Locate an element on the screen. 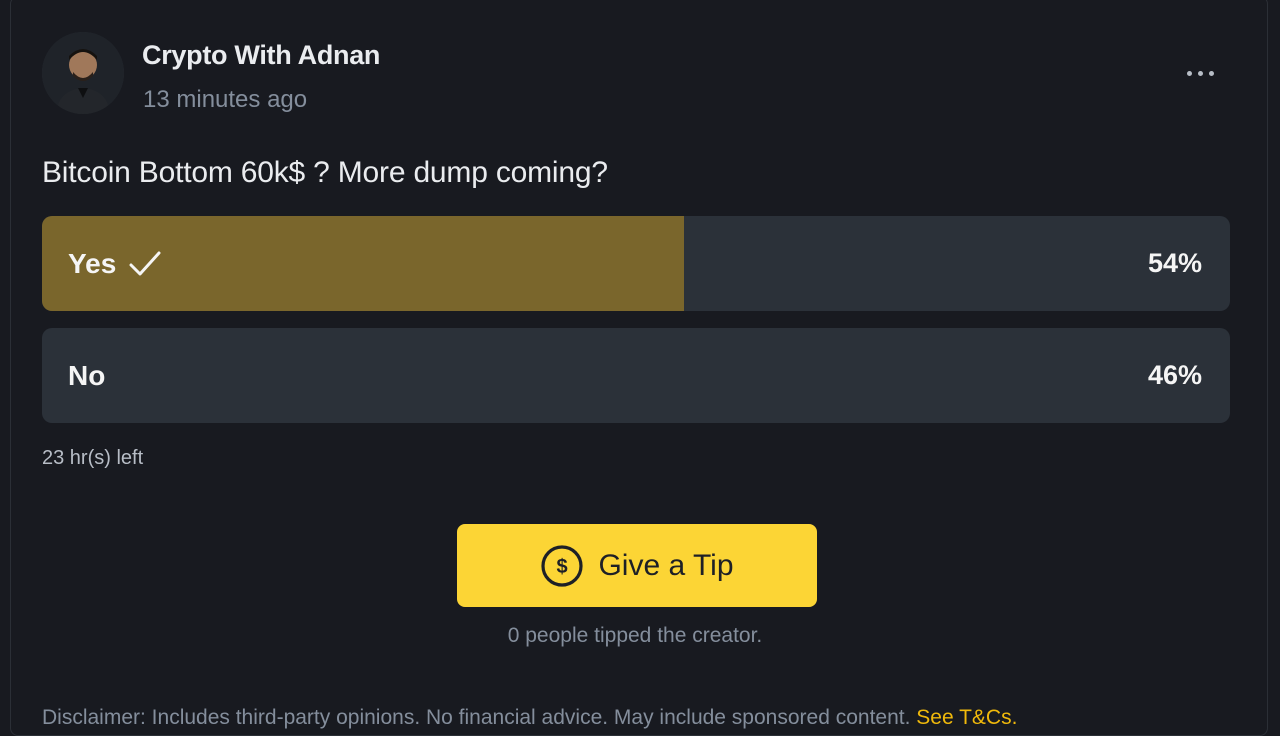 This screenshot has height=736, width=1280. dollar-circle-icon: $ is located at coordinates (562, 566).